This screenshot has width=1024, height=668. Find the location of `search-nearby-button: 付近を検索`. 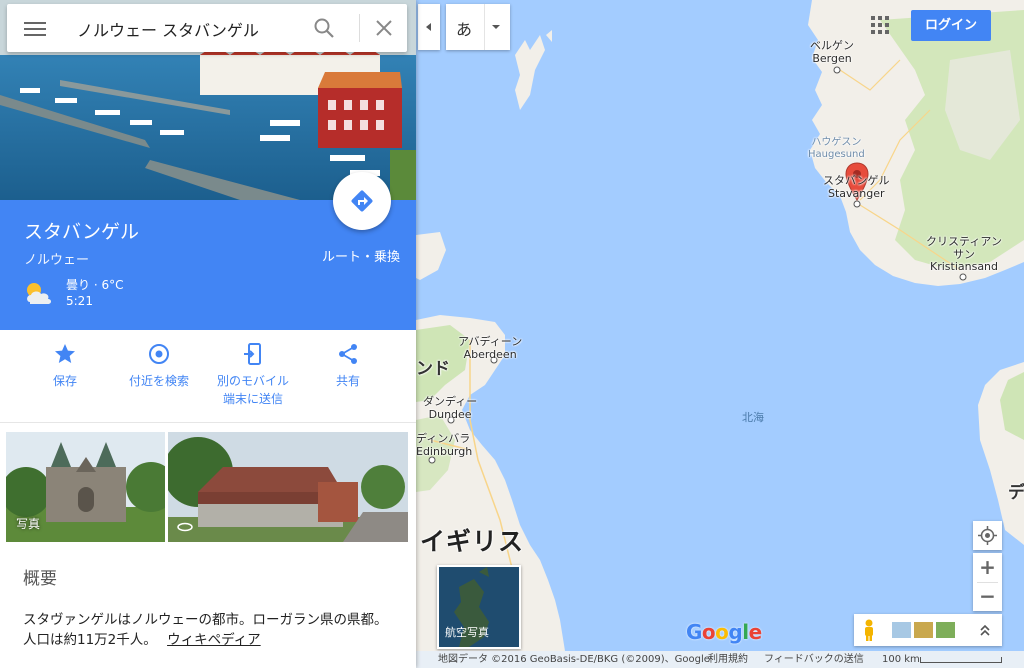

search-nearby-button: 付近を検索 is located at coordinates (159, 366).